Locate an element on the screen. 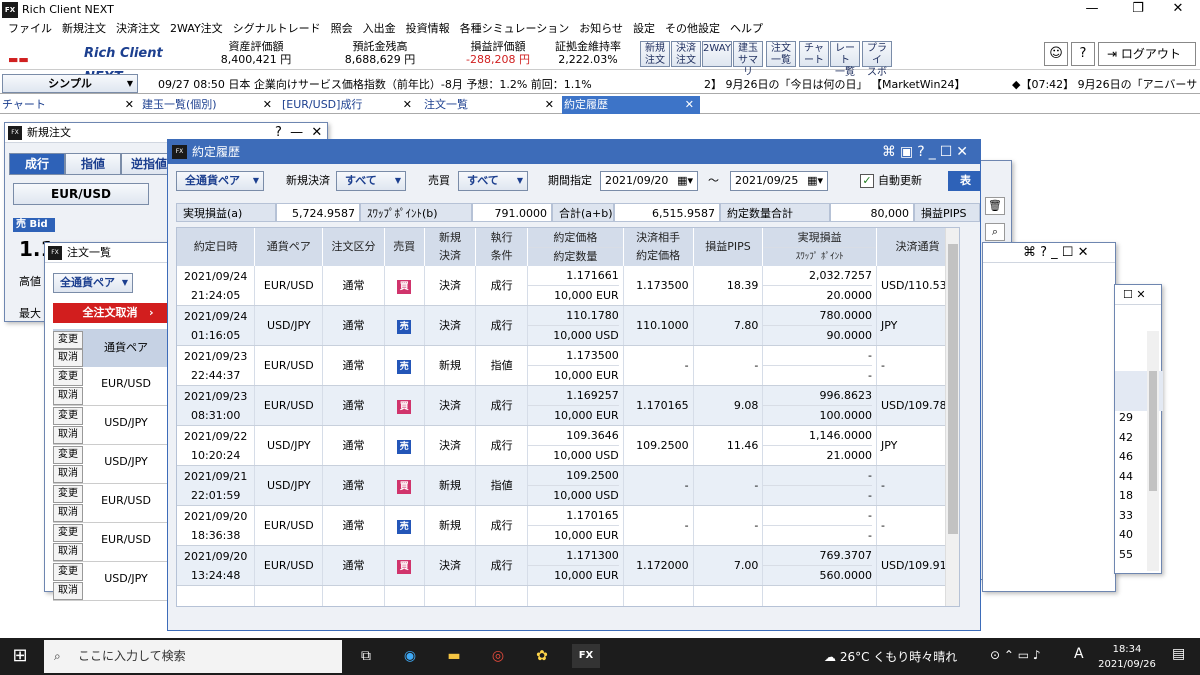 The height and width of the screenshot is (675, 1200). tool-button-5: チャ ート is located at coordinates (814, 54).